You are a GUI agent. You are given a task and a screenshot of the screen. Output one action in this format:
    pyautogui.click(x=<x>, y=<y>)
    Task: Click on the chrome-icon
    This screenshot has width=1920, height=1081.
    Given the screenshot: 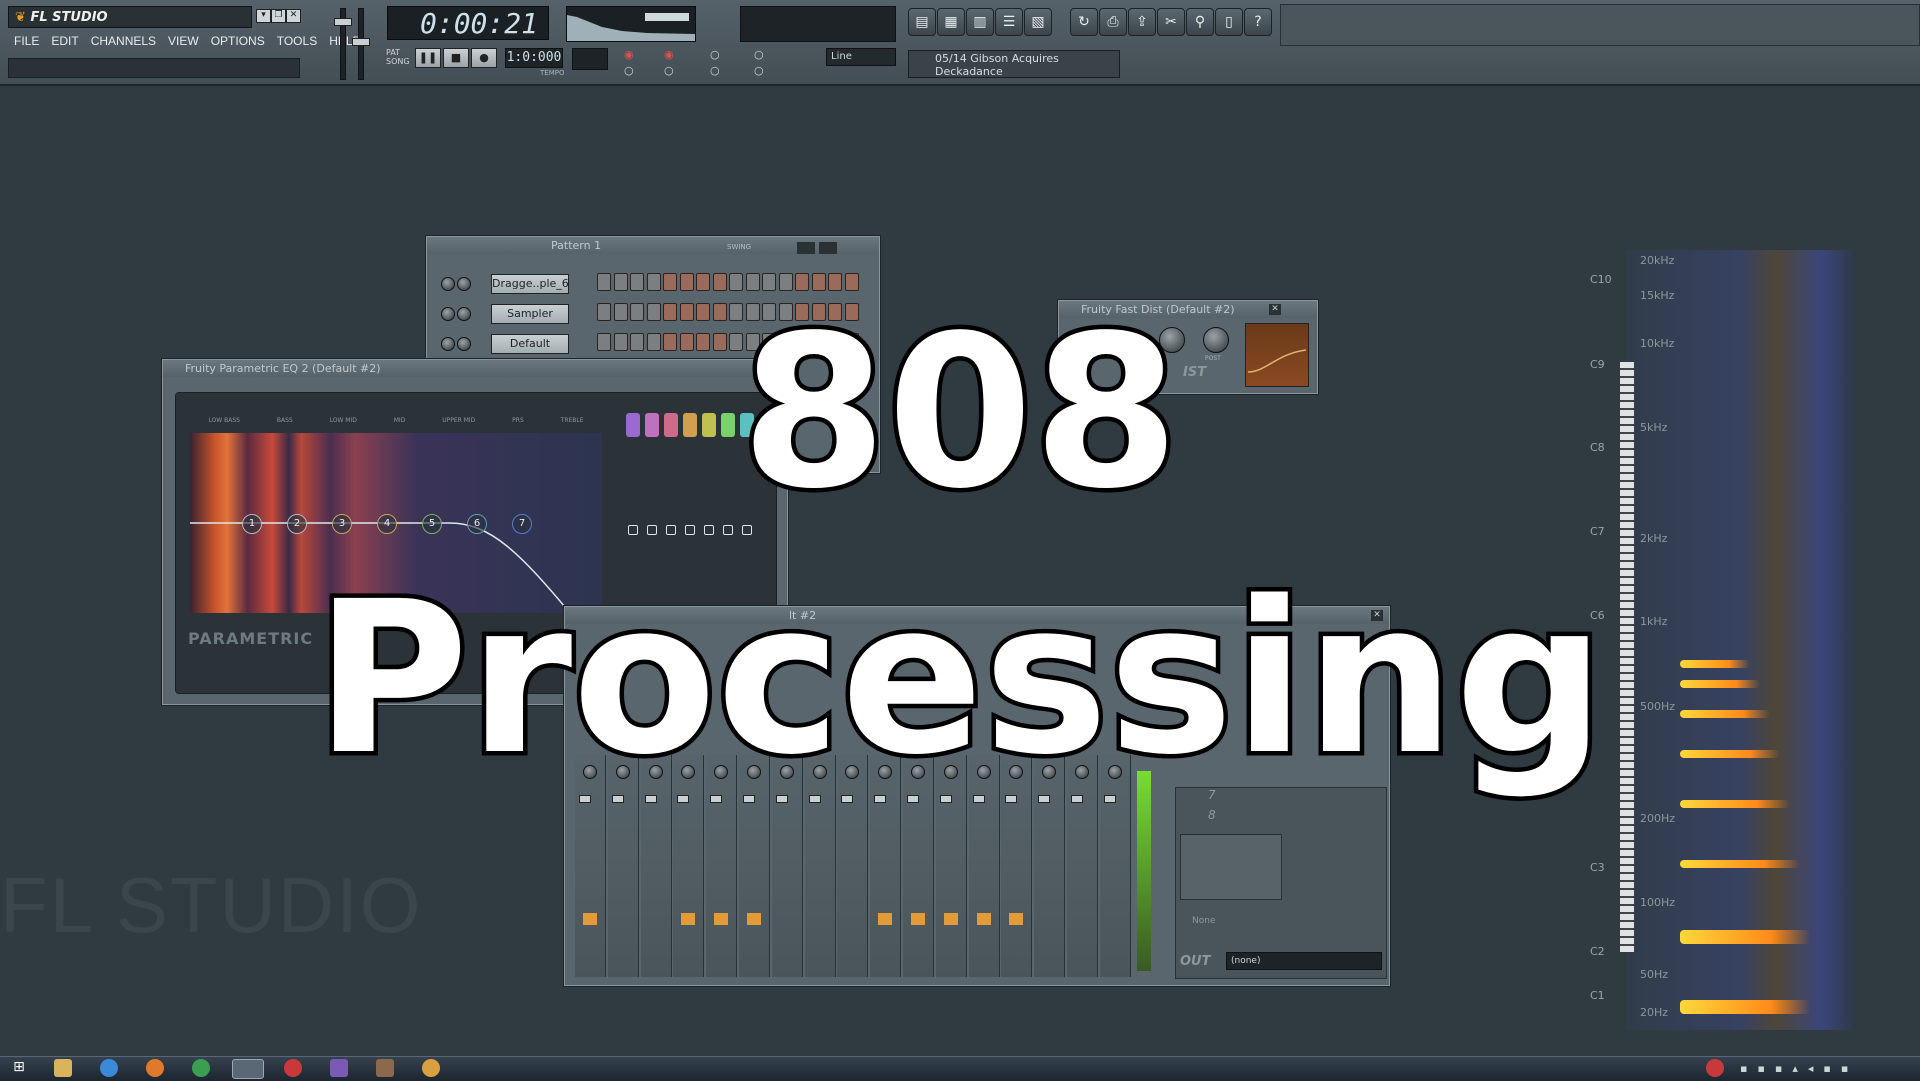 What is the action you would take?
    pyautogui.click(x=201, y=1068)
    